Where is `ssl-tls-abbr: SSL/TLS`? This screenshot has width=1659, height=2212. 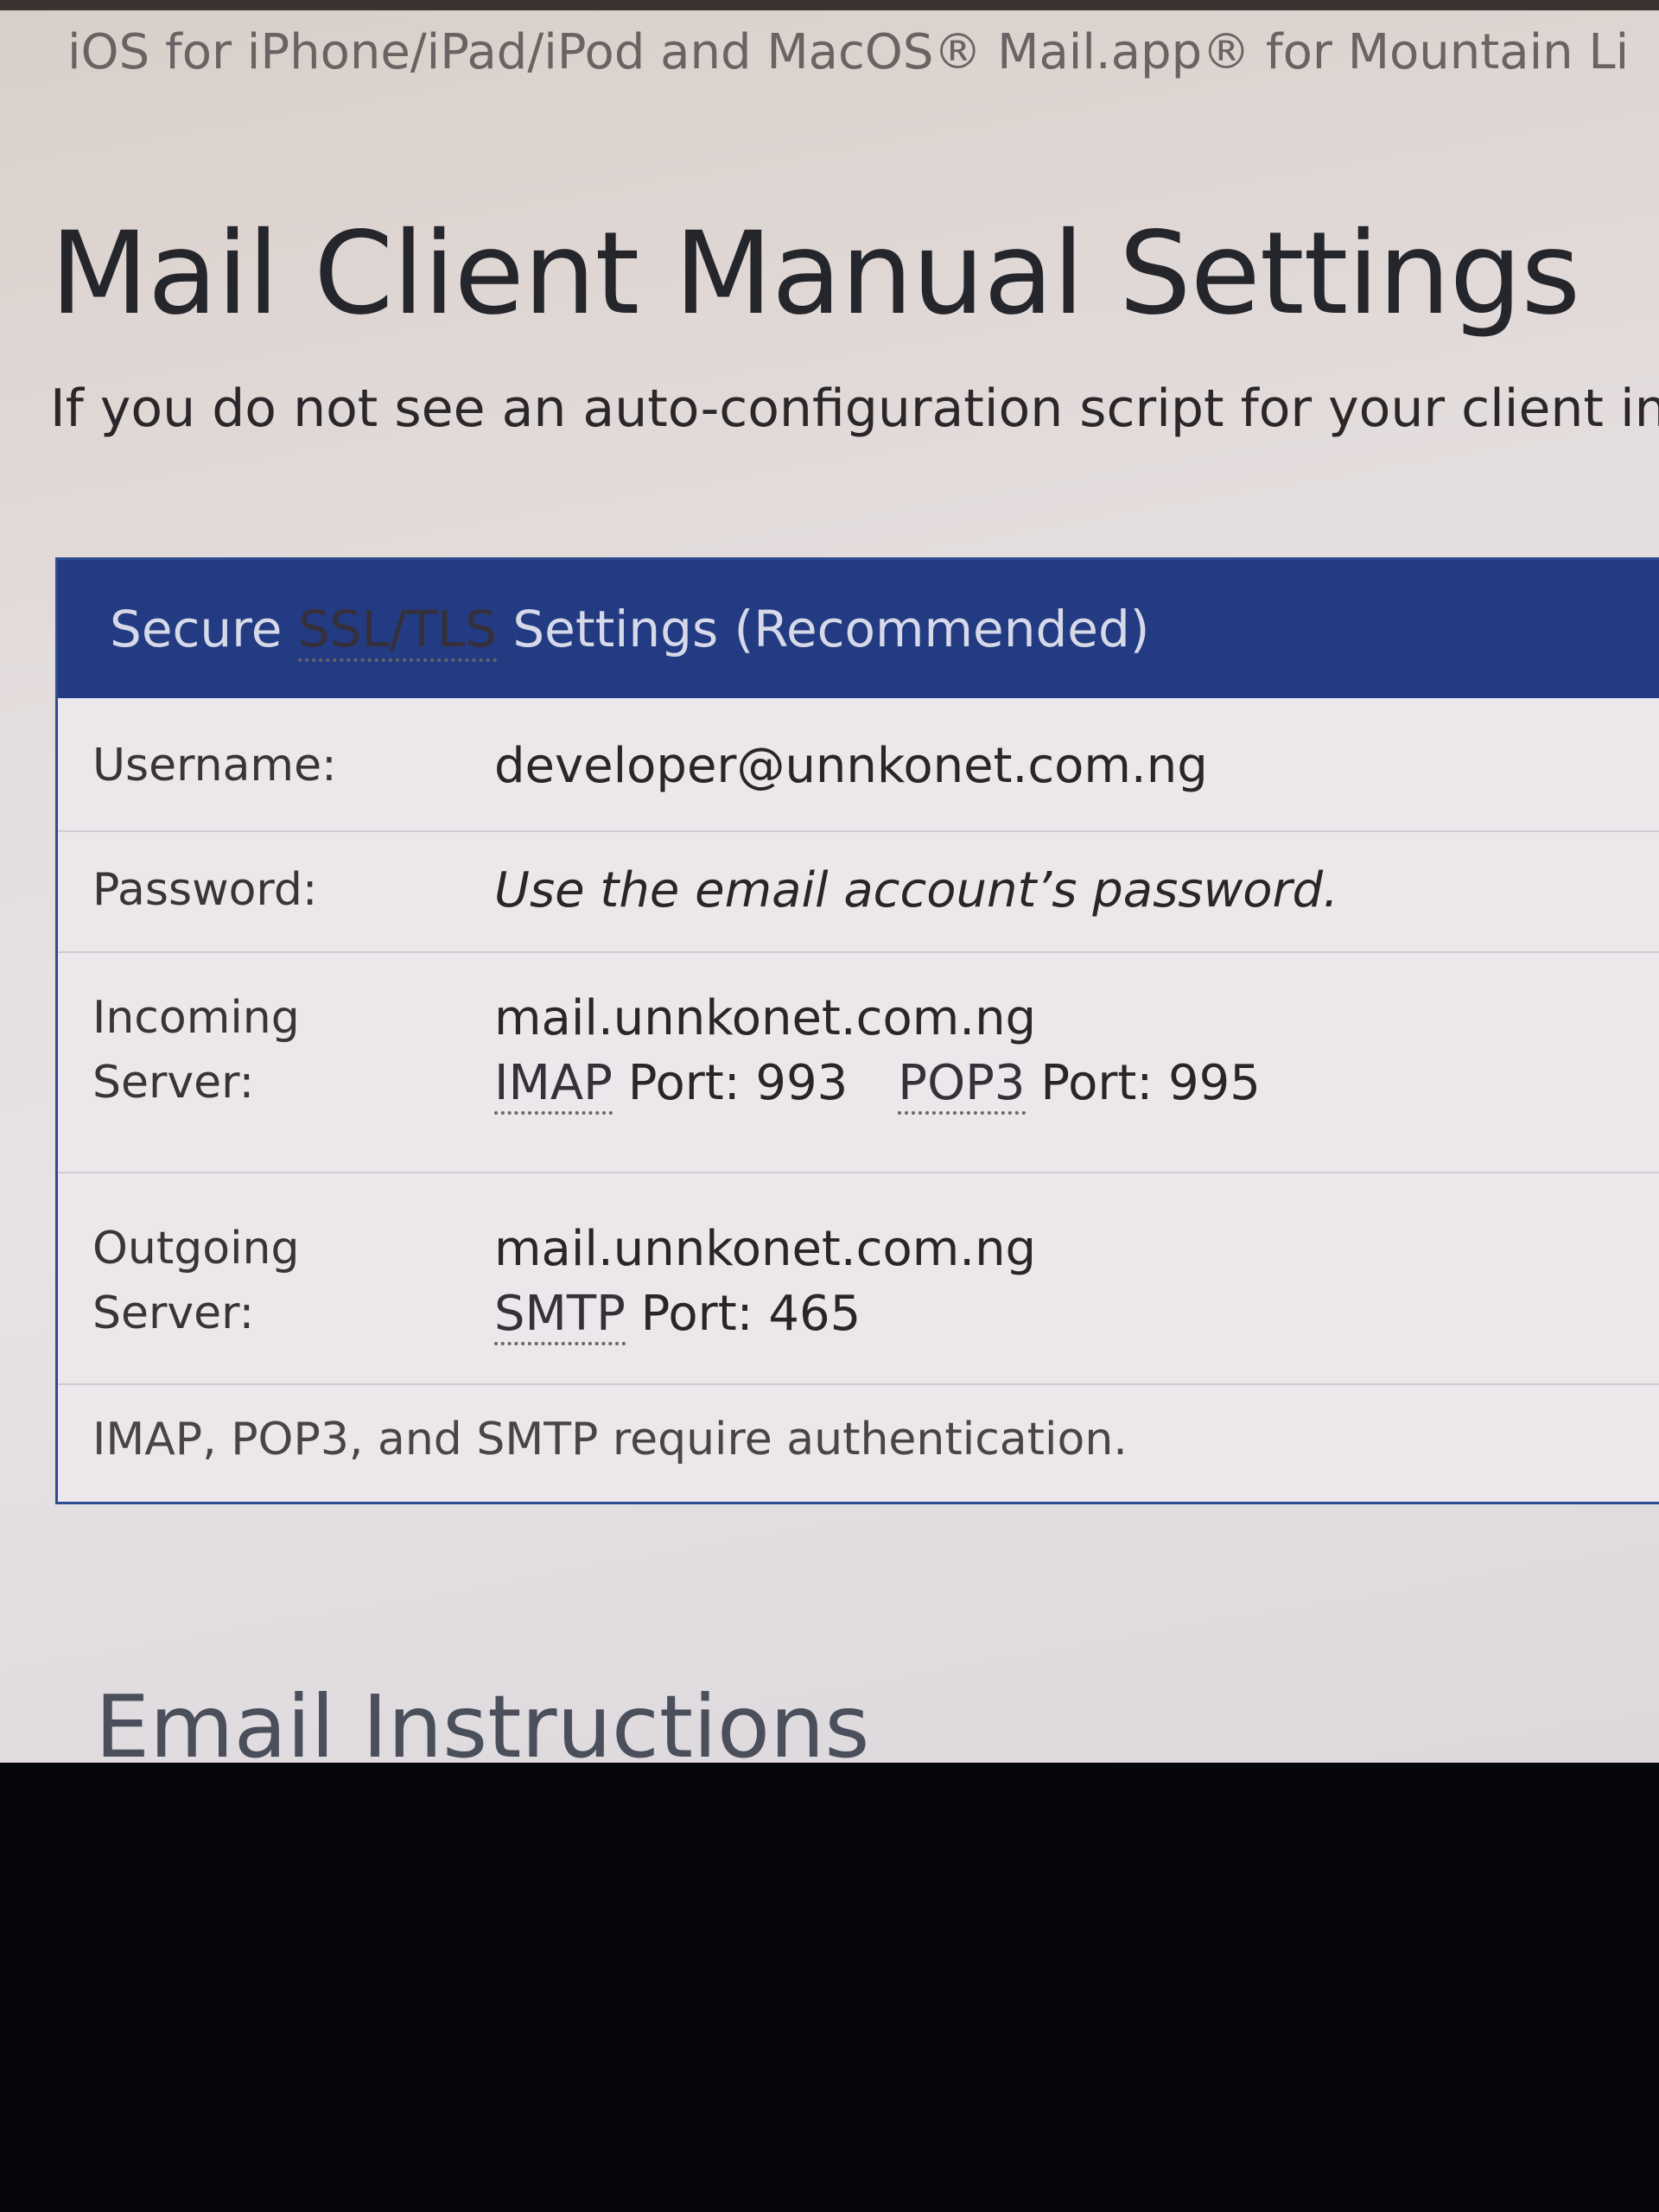 ssl-tls-abbr: SSL/TLS is located at coordinates (397, 631).